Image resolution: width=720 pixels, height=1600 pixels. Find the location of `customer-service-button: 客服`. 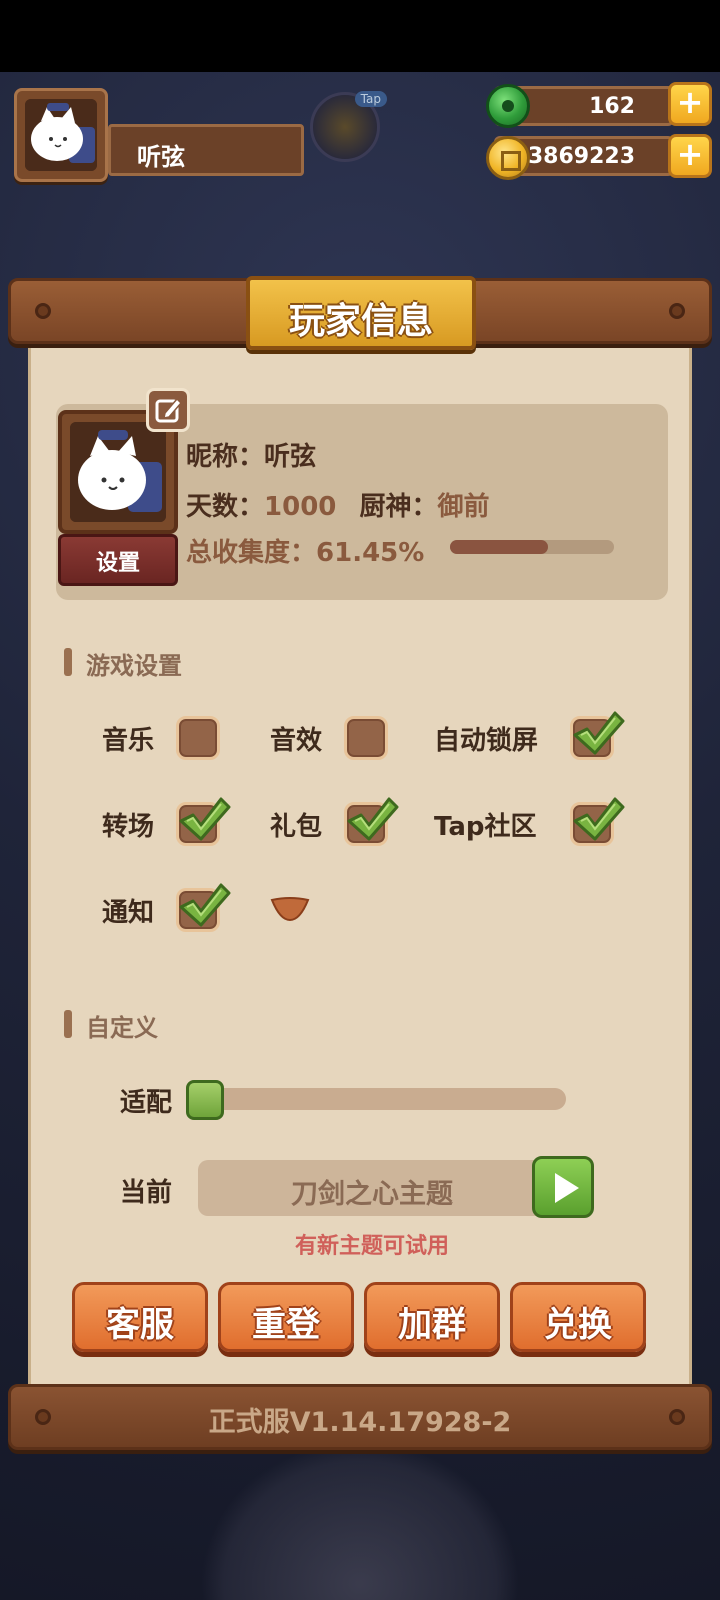

customer-service-button: 客服 is located at coordinates (140, 1317).